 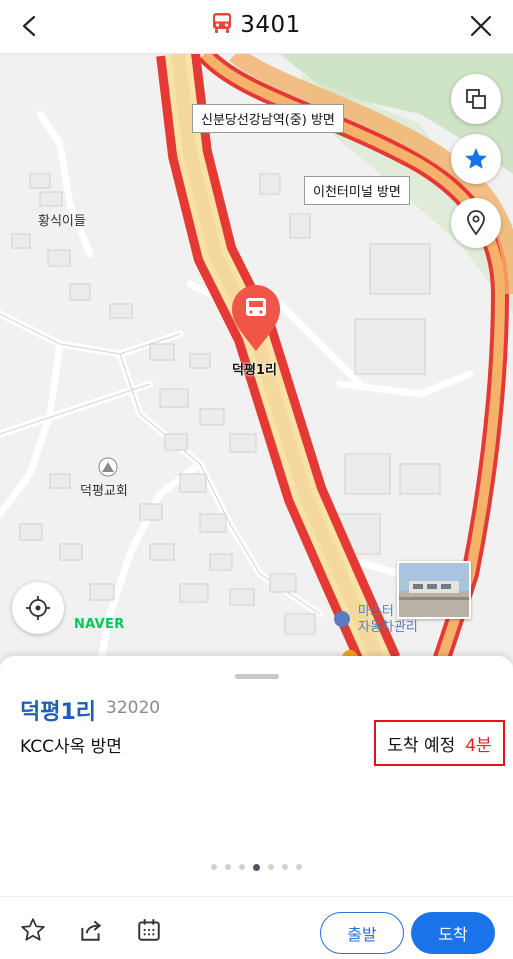 I want to click on place-label-master-line1: 마스터, so click(x=376, y=611).